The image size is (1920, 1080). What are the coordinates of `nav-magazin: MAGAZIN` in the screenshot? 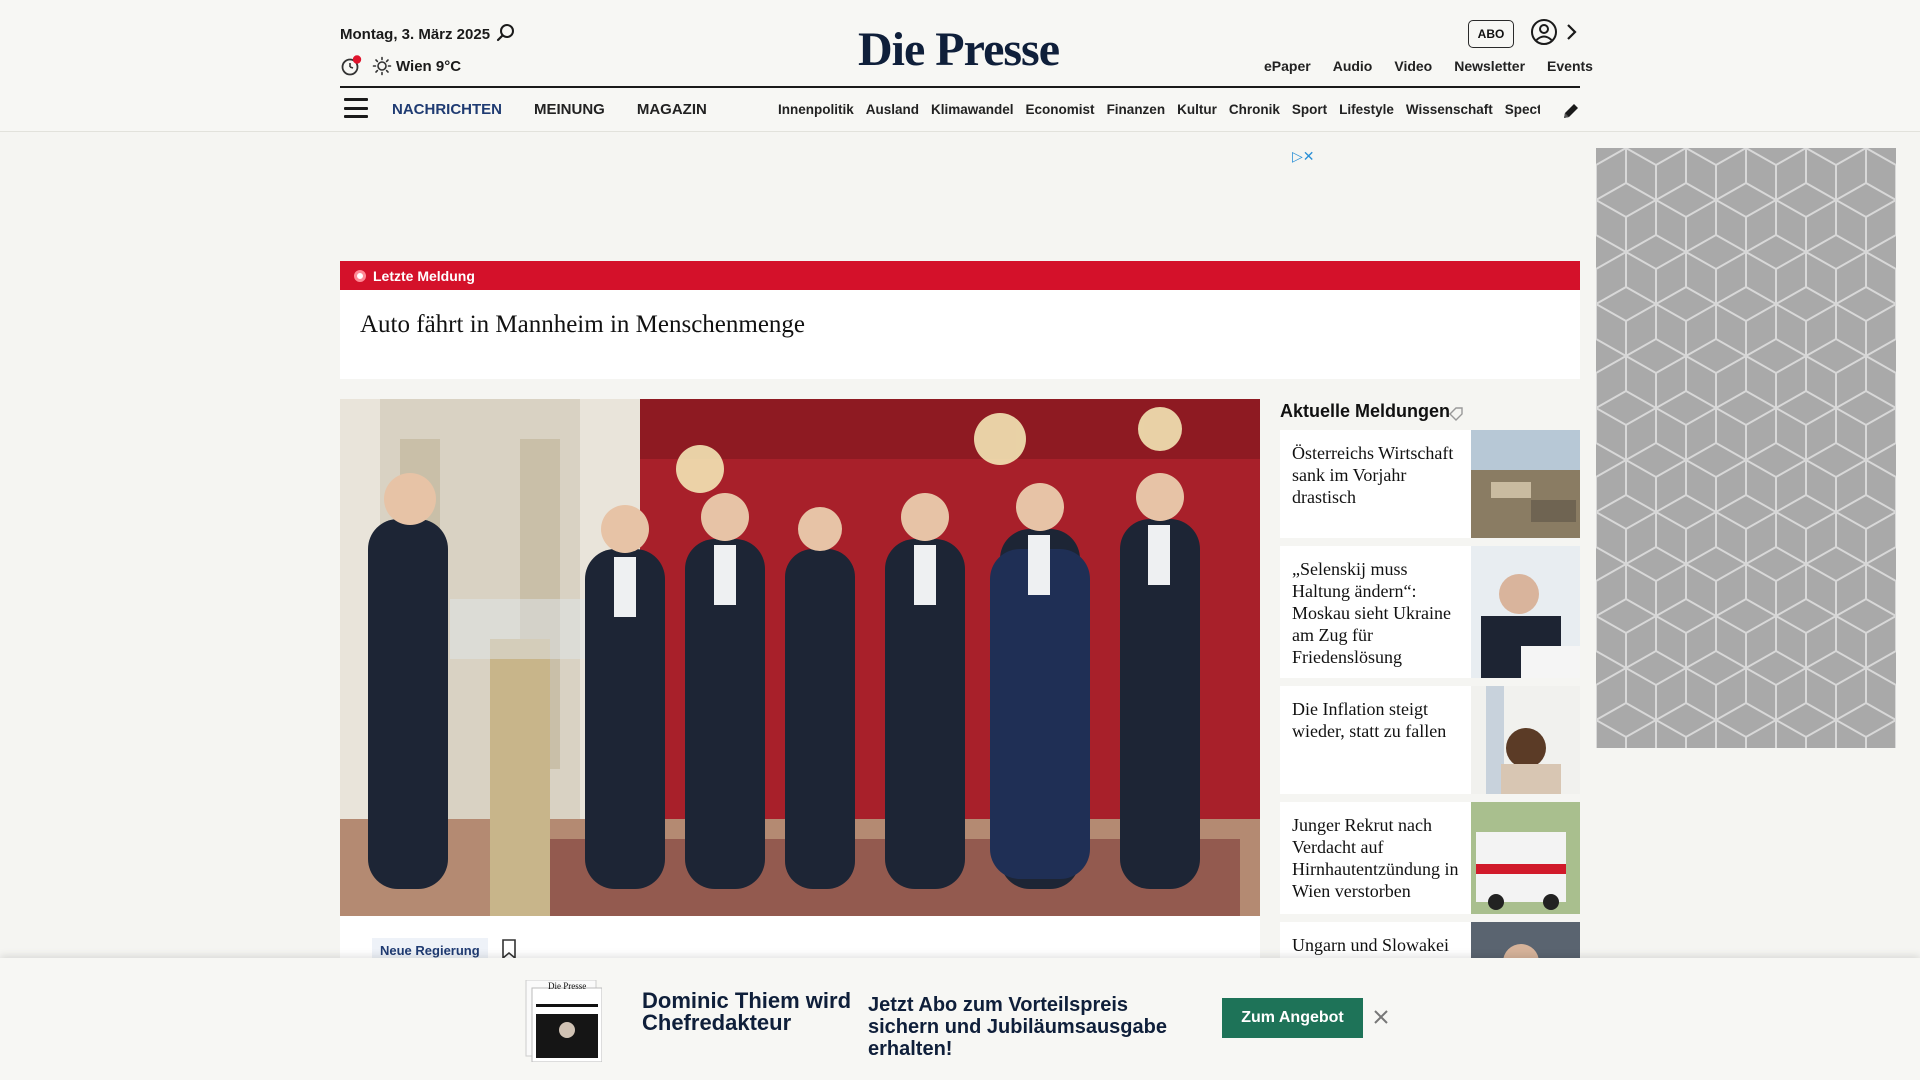 It's located at (672, 109).